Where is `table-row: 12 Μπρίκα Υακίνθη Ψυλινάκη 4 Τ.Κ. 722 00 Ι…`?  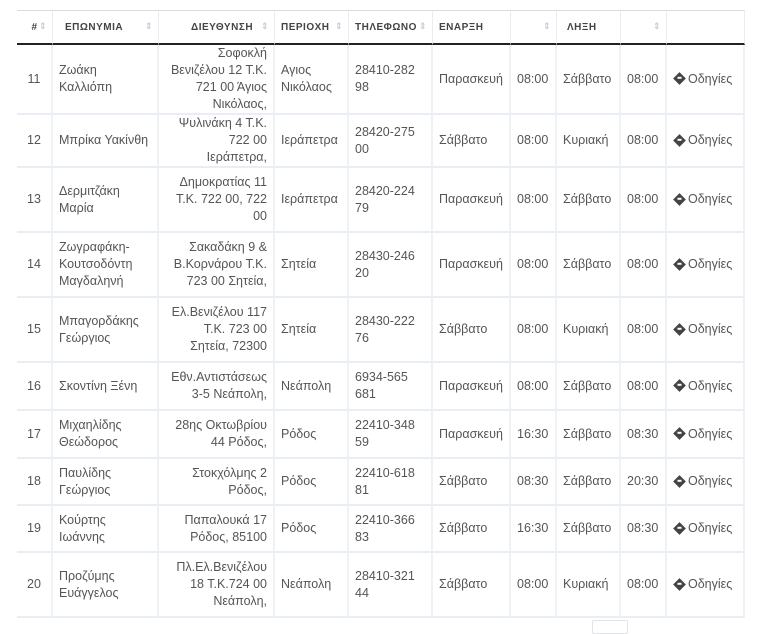 table-row: 12 Μπρίκα Υακίνθη Ψυλινάκη 4 Τ.Κ. 722 00 Ι… is located at coordinates (381, 141).